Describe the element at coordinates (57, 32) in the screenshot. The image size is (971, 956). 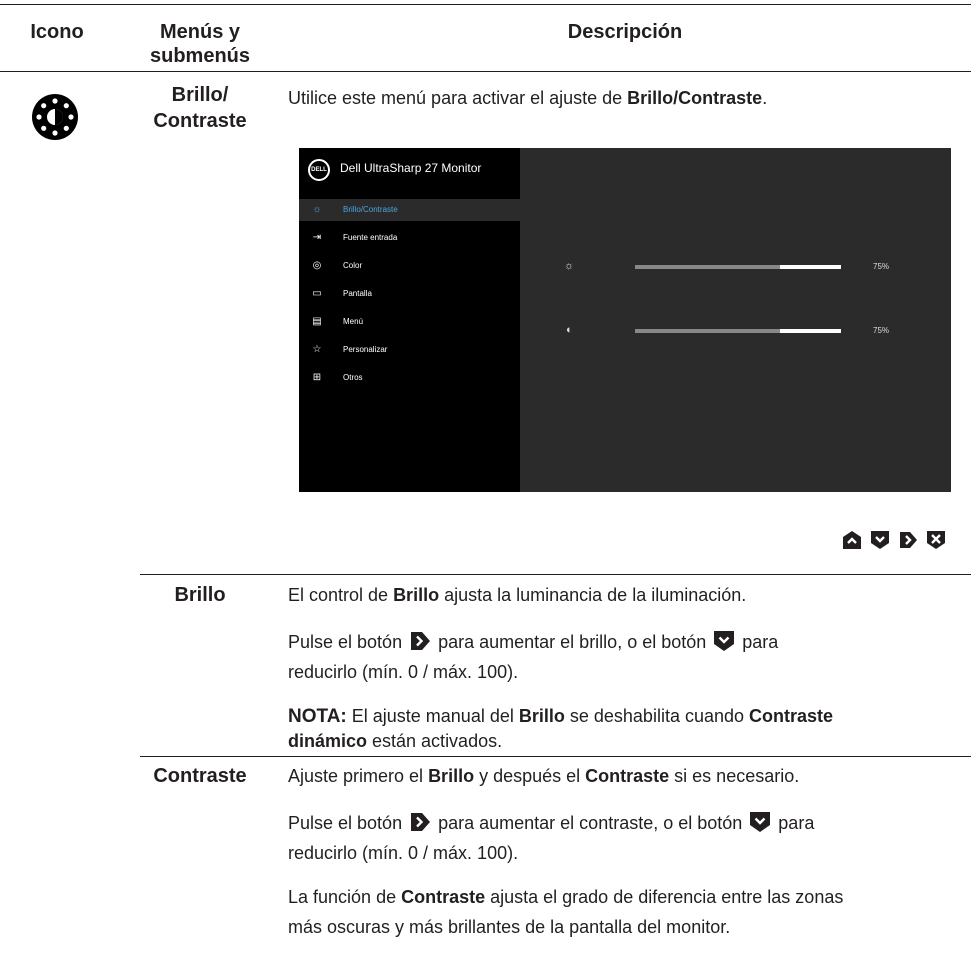
I see `header-icono: Icono` at that location.